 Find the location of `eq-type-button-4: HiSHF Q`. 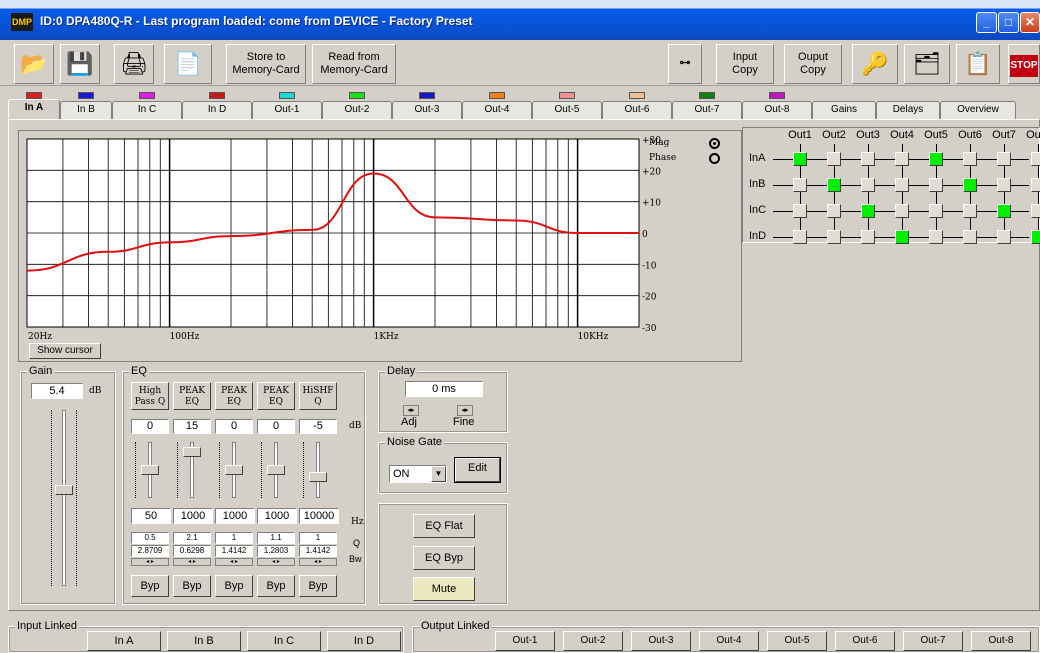

eq-type-button-4: HiSHF Q is located at coordinates (318, 396).